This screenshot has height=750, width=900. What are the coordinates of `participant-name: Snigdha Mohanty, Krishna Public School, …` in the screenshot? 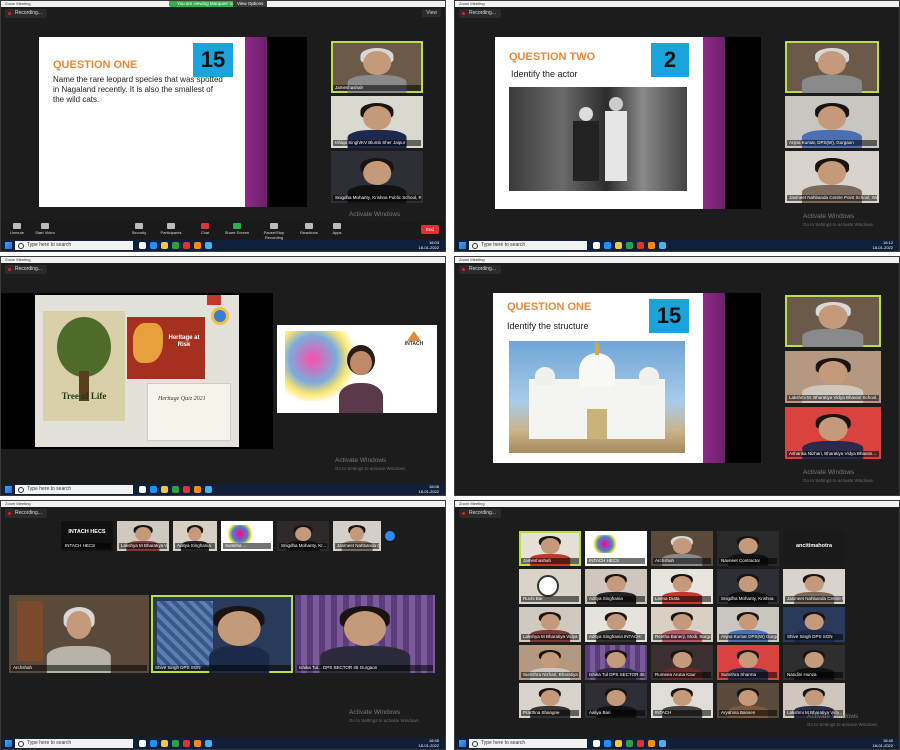 It's located at (377, 198).